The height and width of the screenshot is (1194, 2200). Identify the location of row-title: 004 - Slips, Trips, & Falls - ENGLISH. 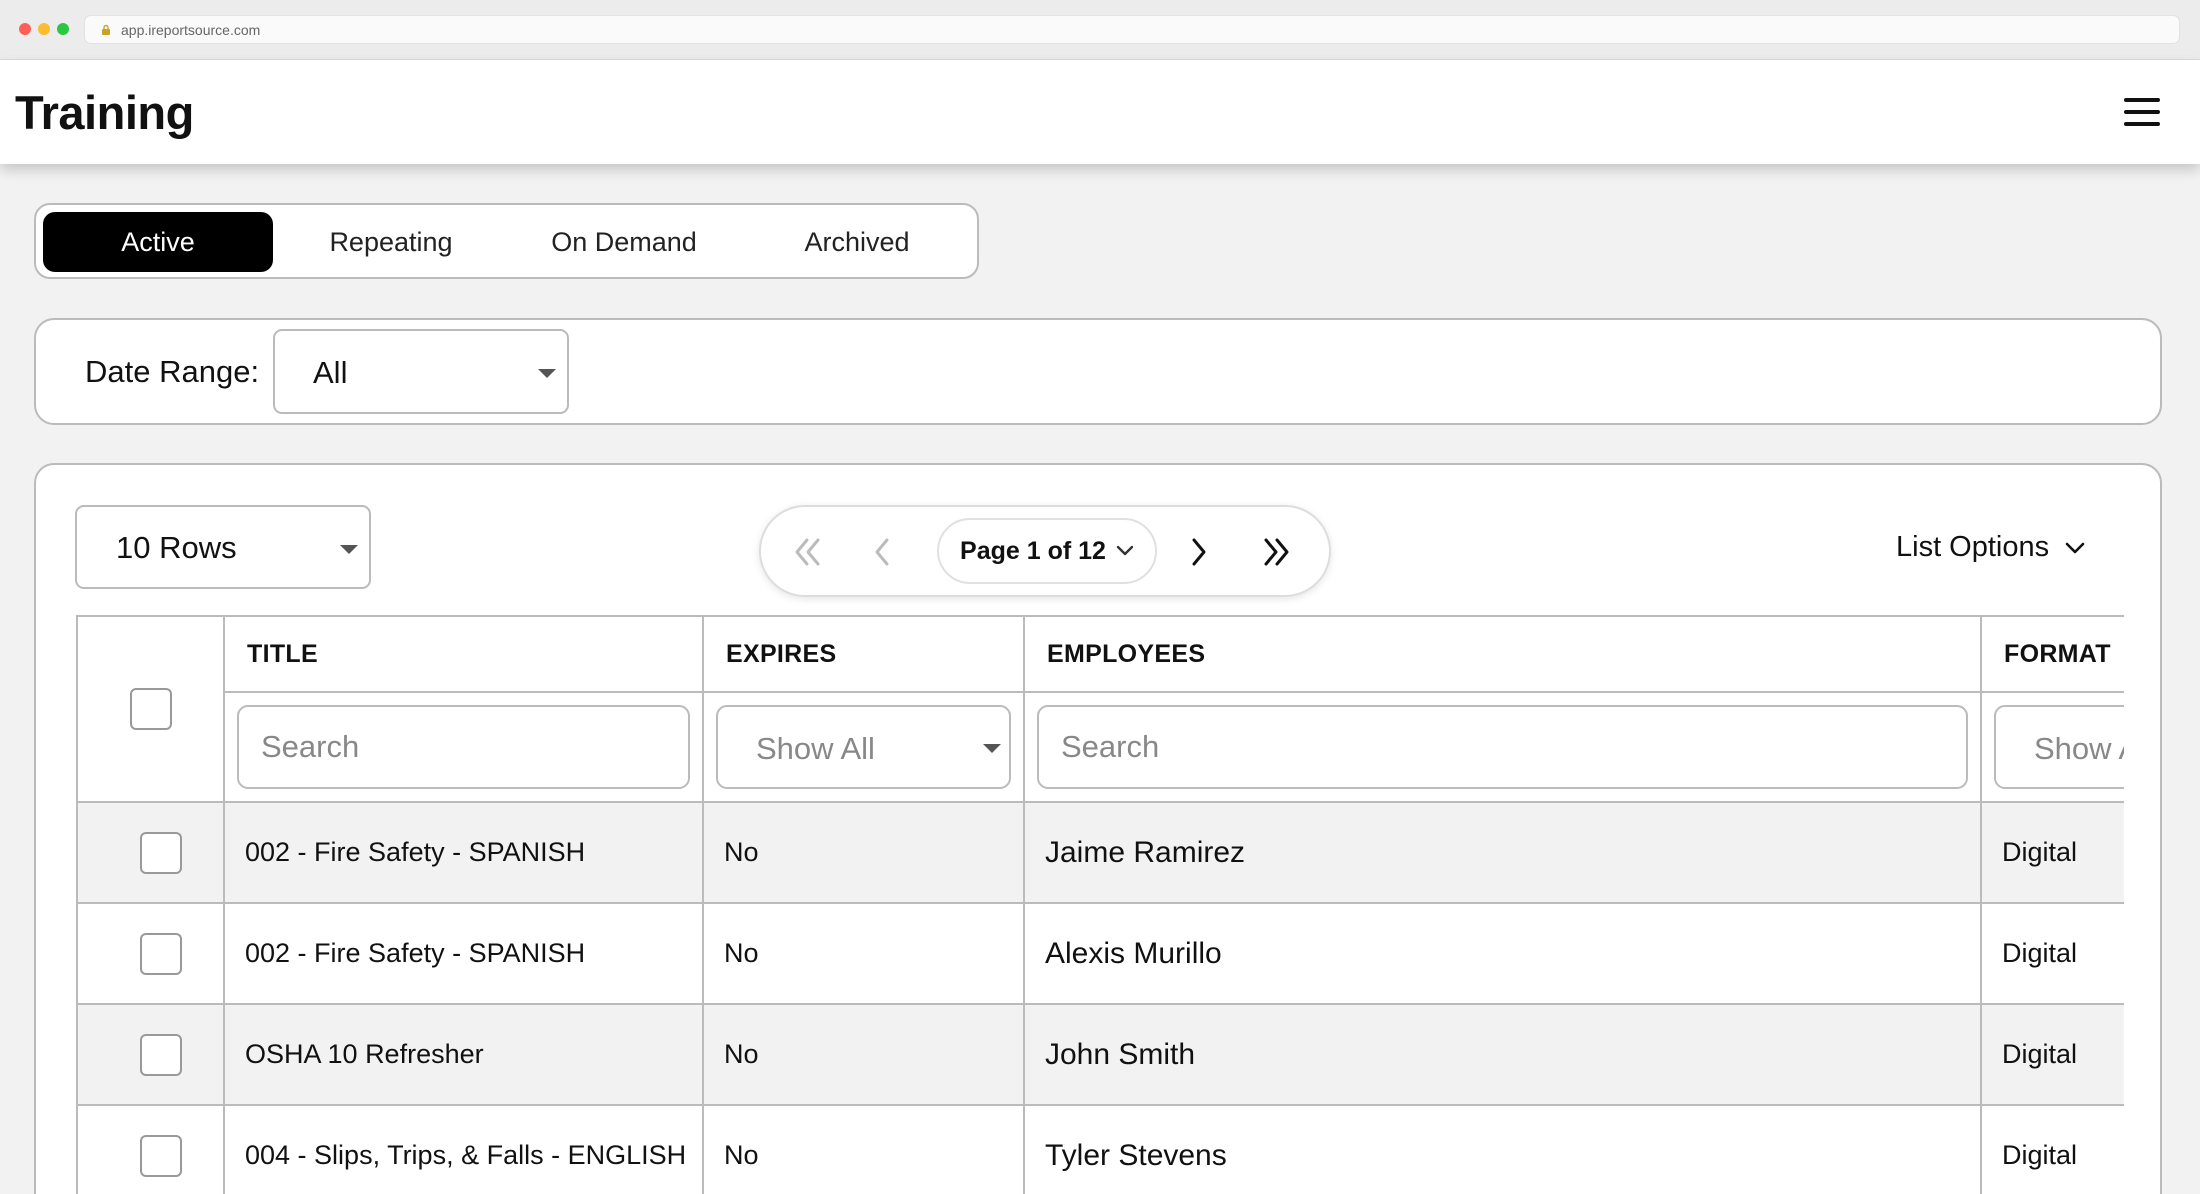
(463, 1149).